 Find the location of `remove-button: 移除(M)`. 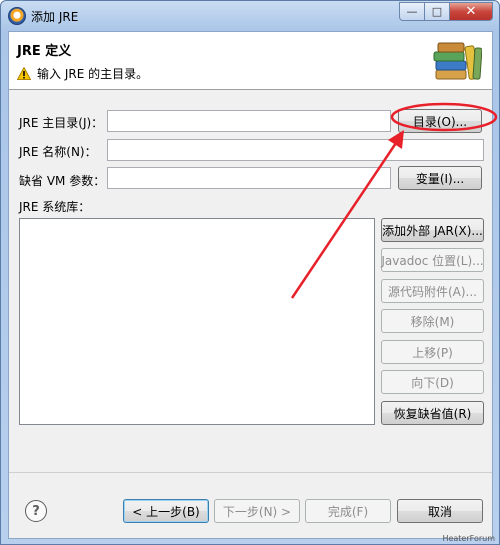

remove-button: 移除(M) is located at coordinates (432, 321).